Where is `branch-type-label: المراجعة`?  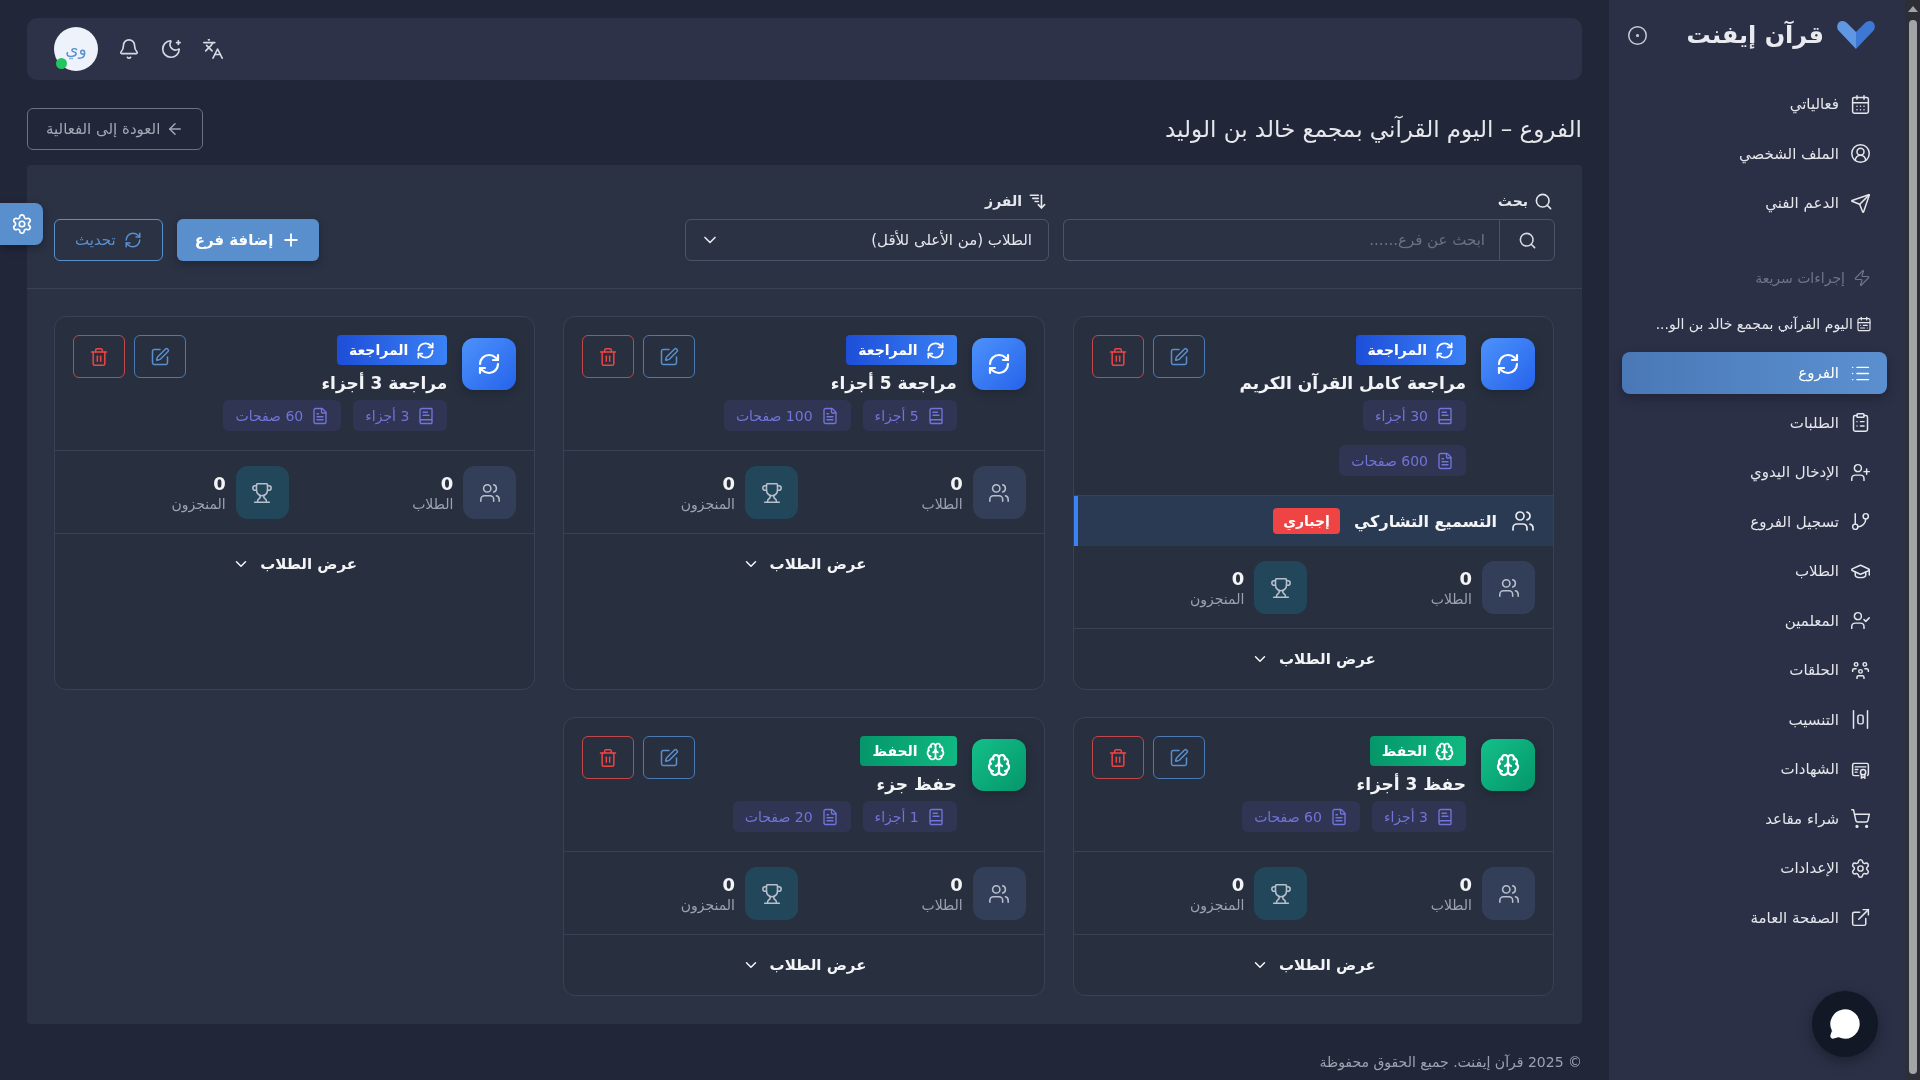
branch-type-label: المراجعة is located at coordinates (378, 350).